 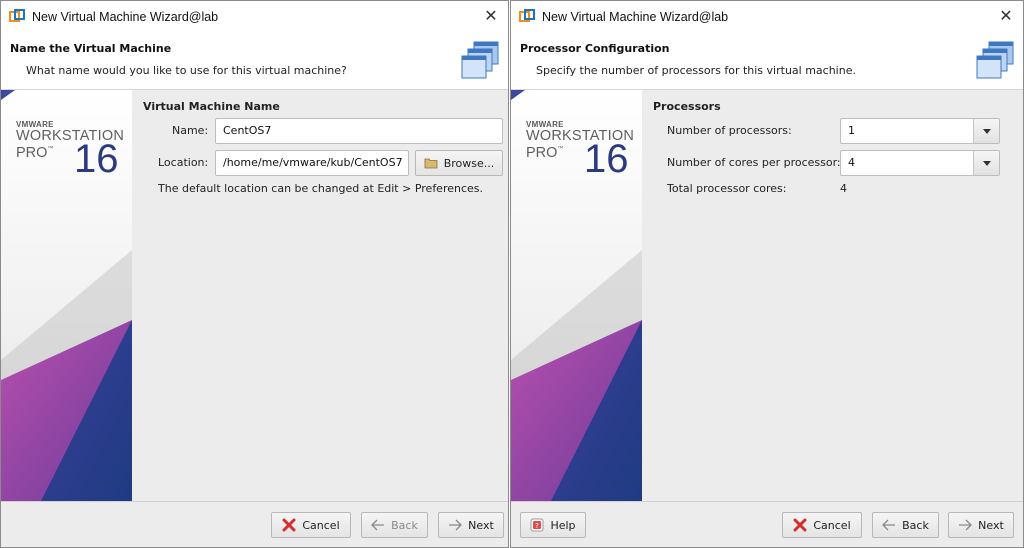 I want to click on wizard-footer: Cancel Back Next, so click(x=254, y=524).